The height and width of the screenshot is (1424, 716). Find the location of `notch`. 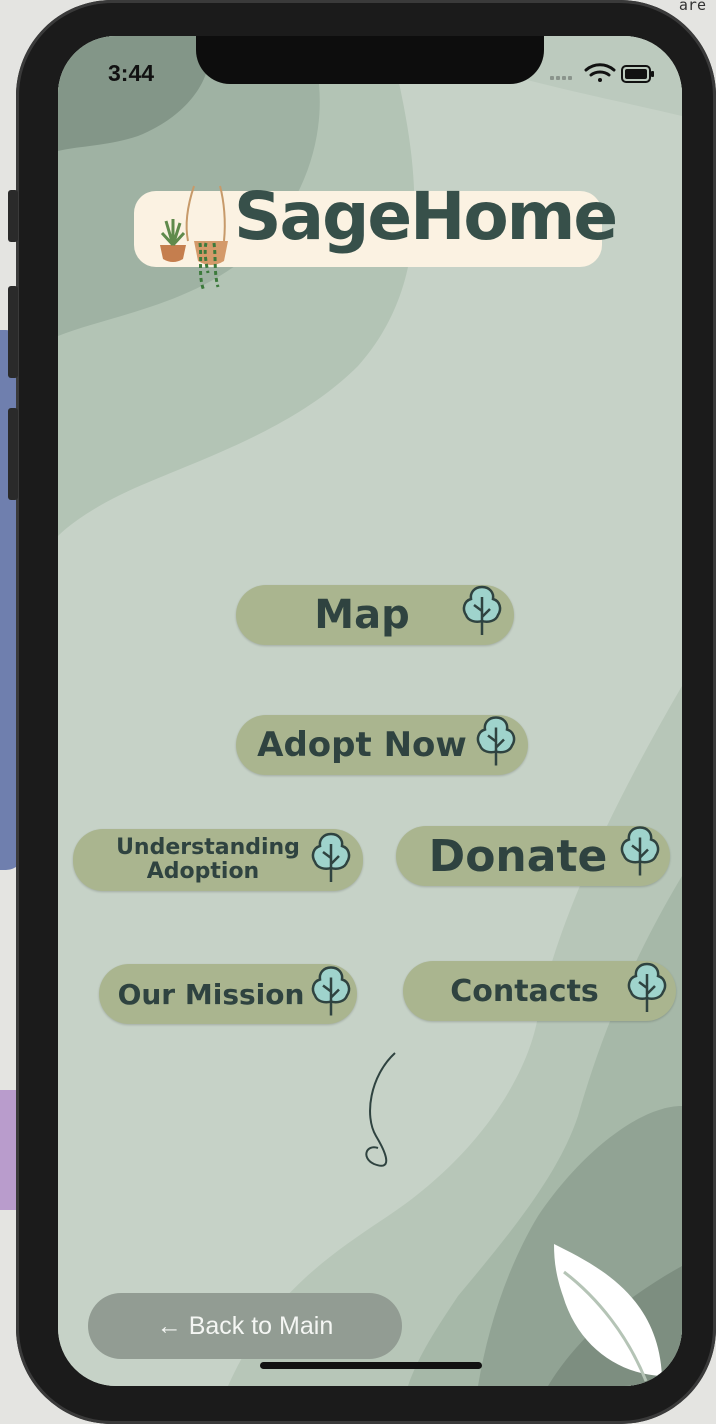

notch is located at coordinates (370, 60).